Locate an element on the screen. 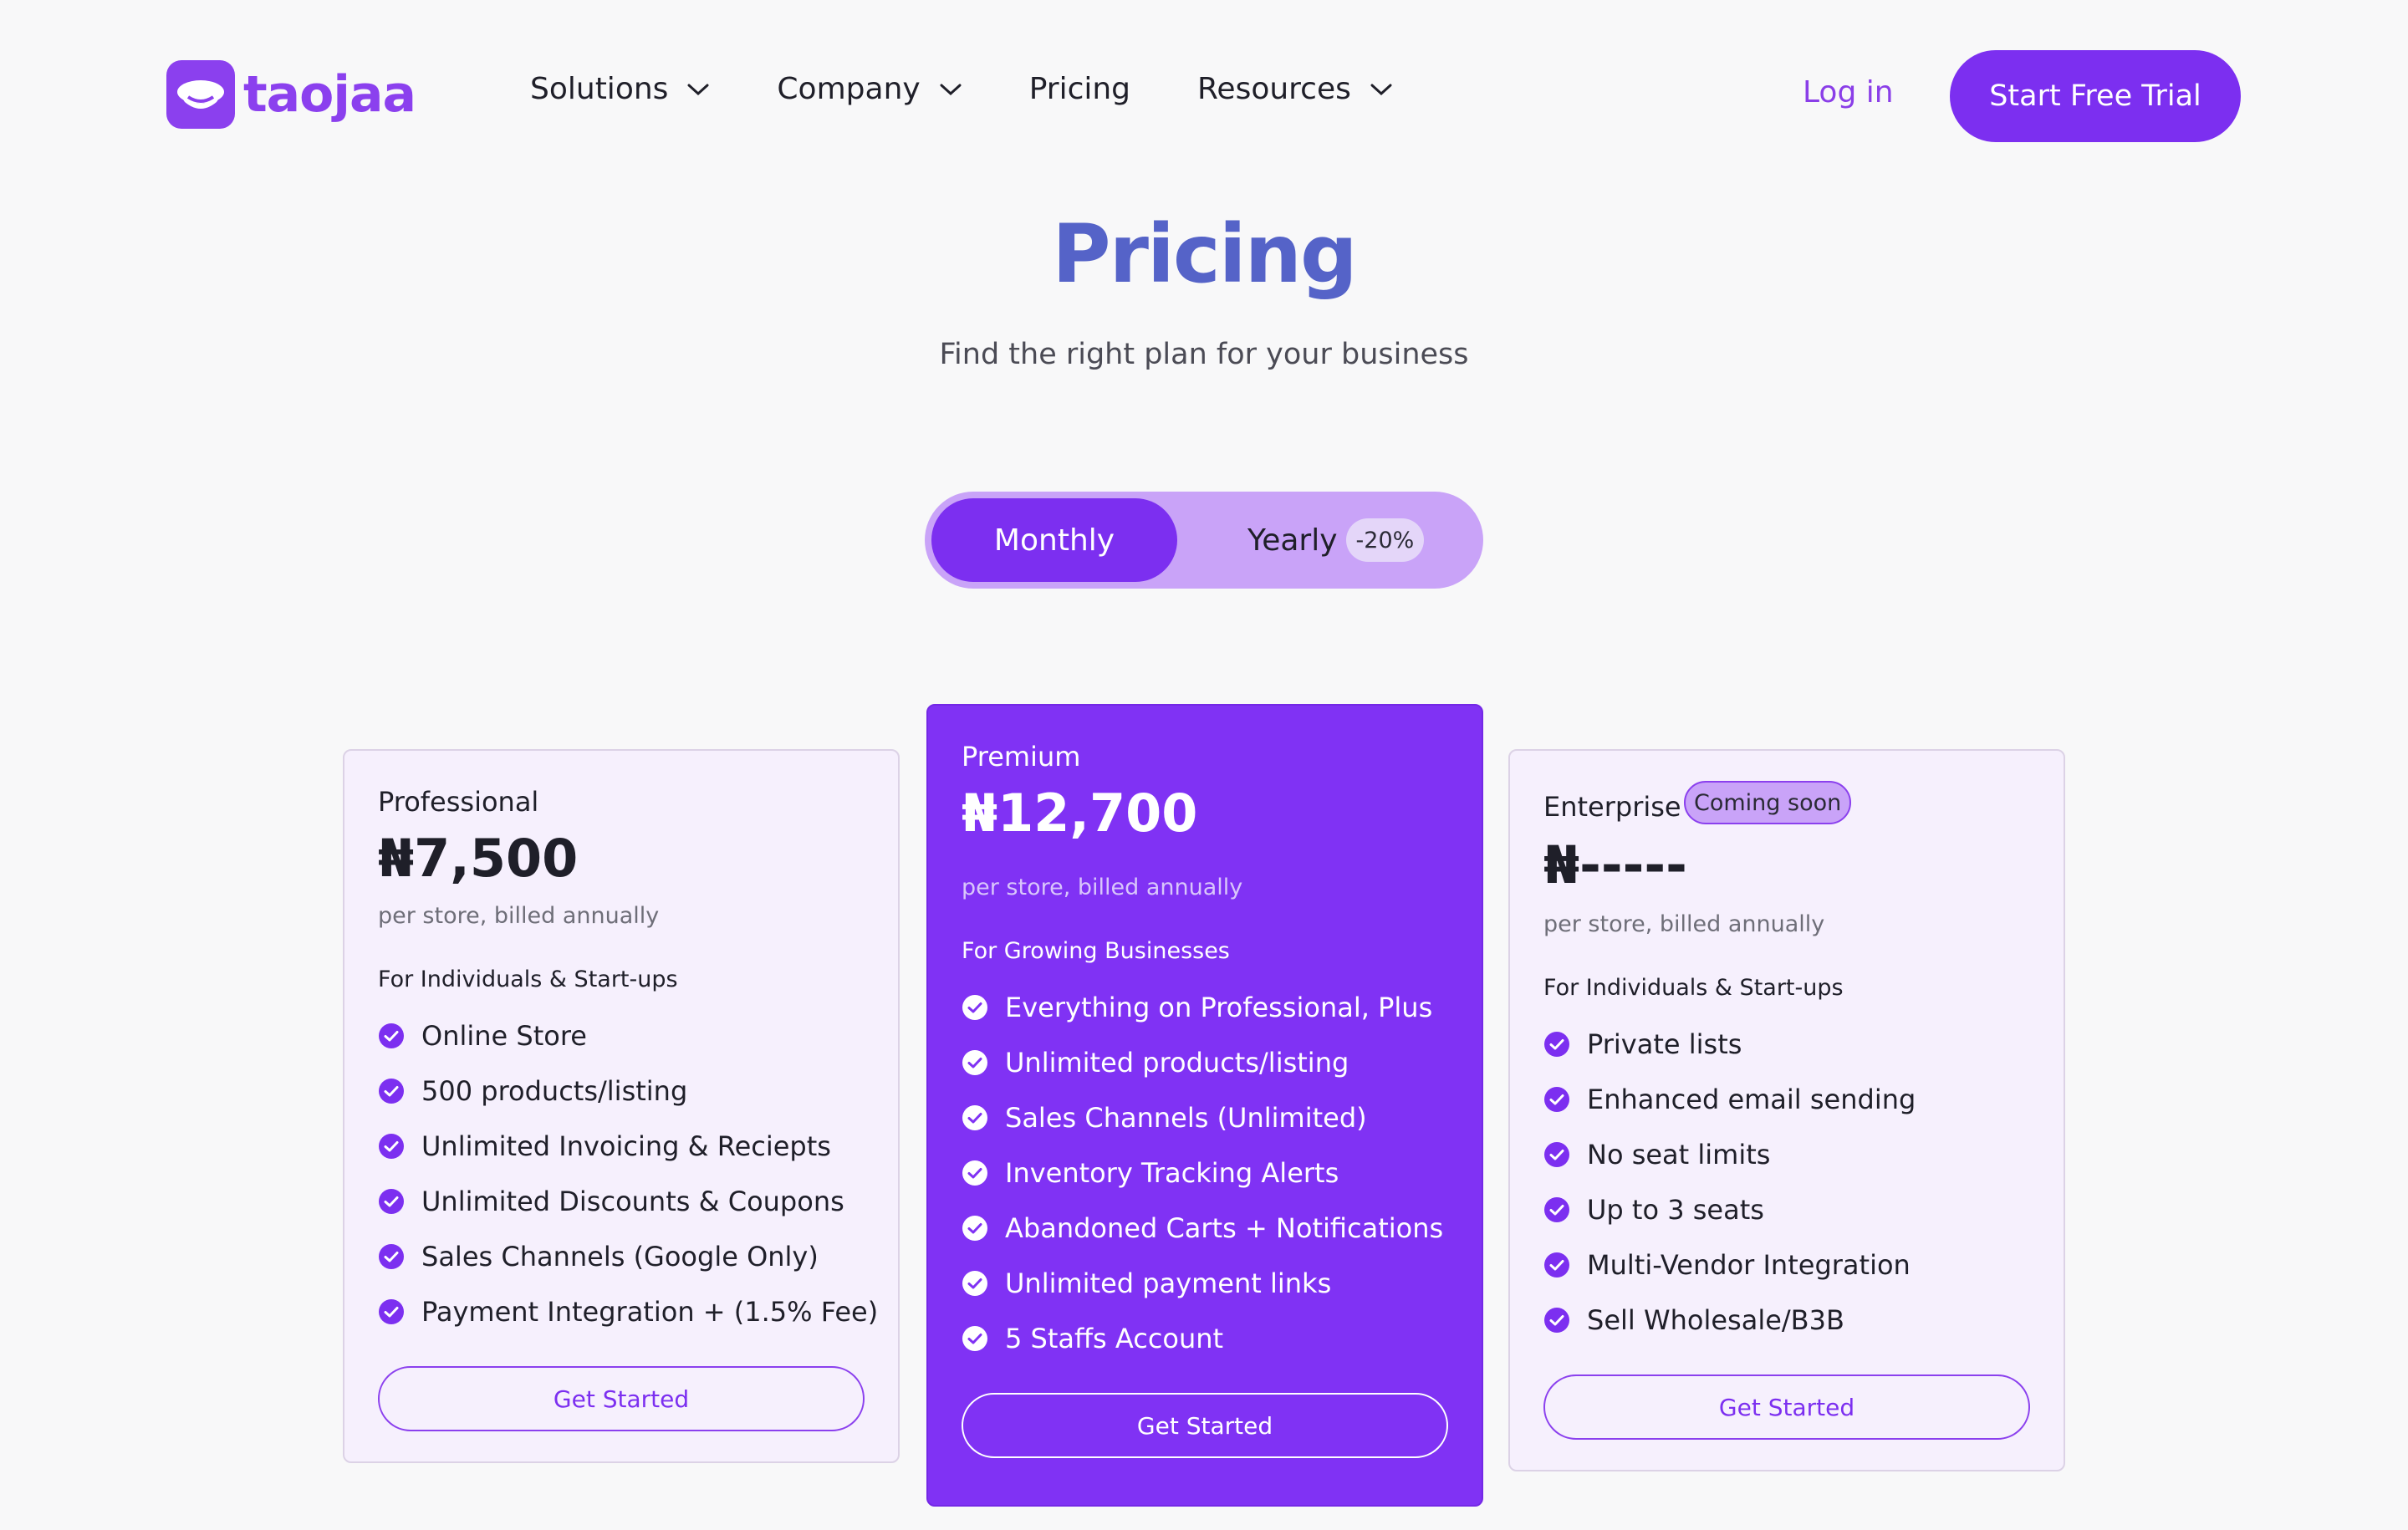  feature-item: Unlimited Invoicing & Reciepts is located at coordinates (604, 1146).